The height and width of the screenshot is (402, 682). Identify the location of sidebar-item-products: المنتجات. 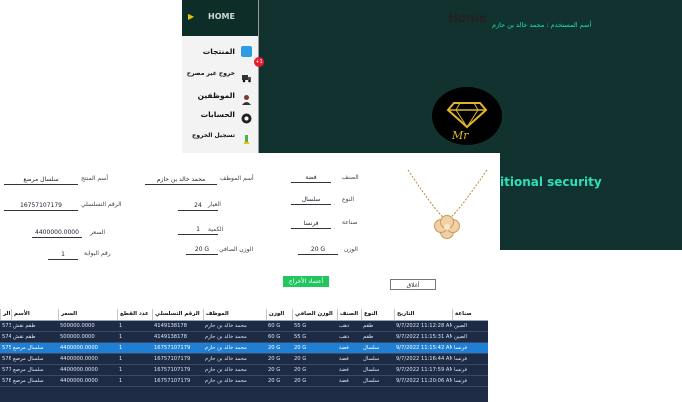
(220, 51).